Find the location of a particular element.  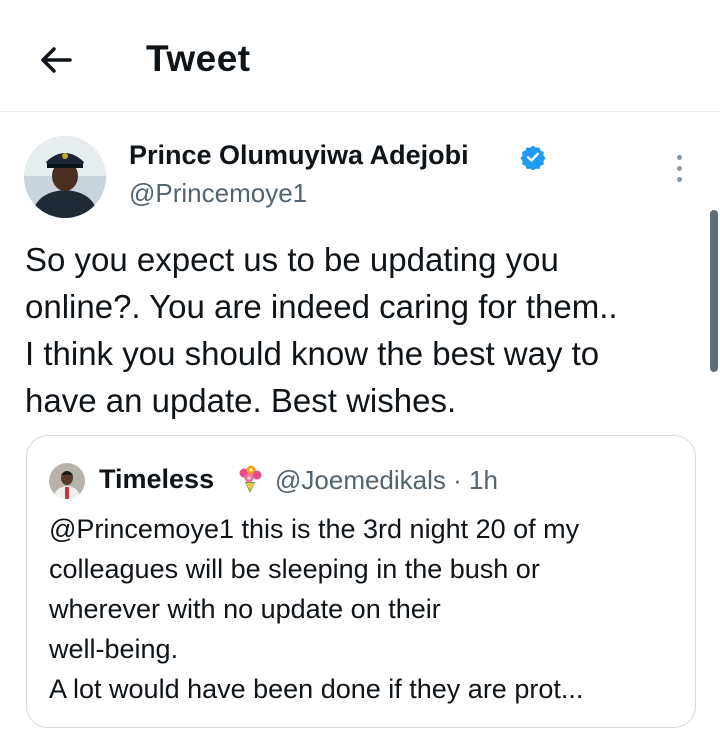

bouquet-icon is located at coordinates (250, 479).